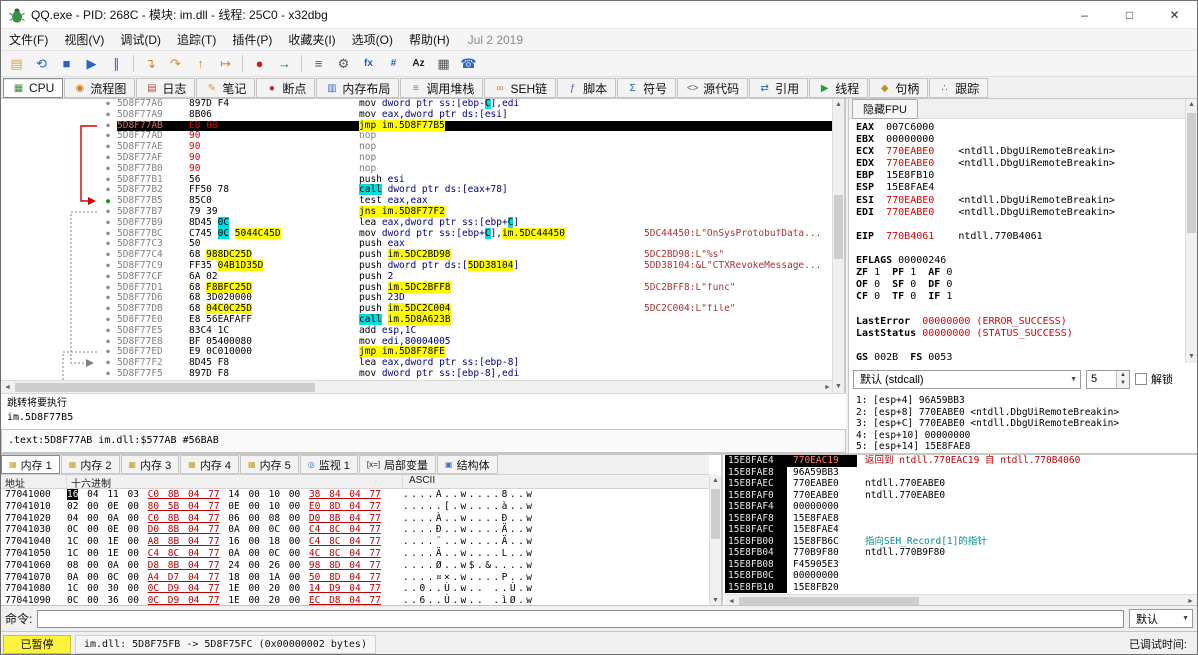 This screenshot has width=1198, height=655. What do you see at coordinates (1019, 213) in the screenshot?
I see `register-line: EDI 770EABE0 <ntdll.DbgUiRemoteBreakin>` at bounding box center [1019, 213].